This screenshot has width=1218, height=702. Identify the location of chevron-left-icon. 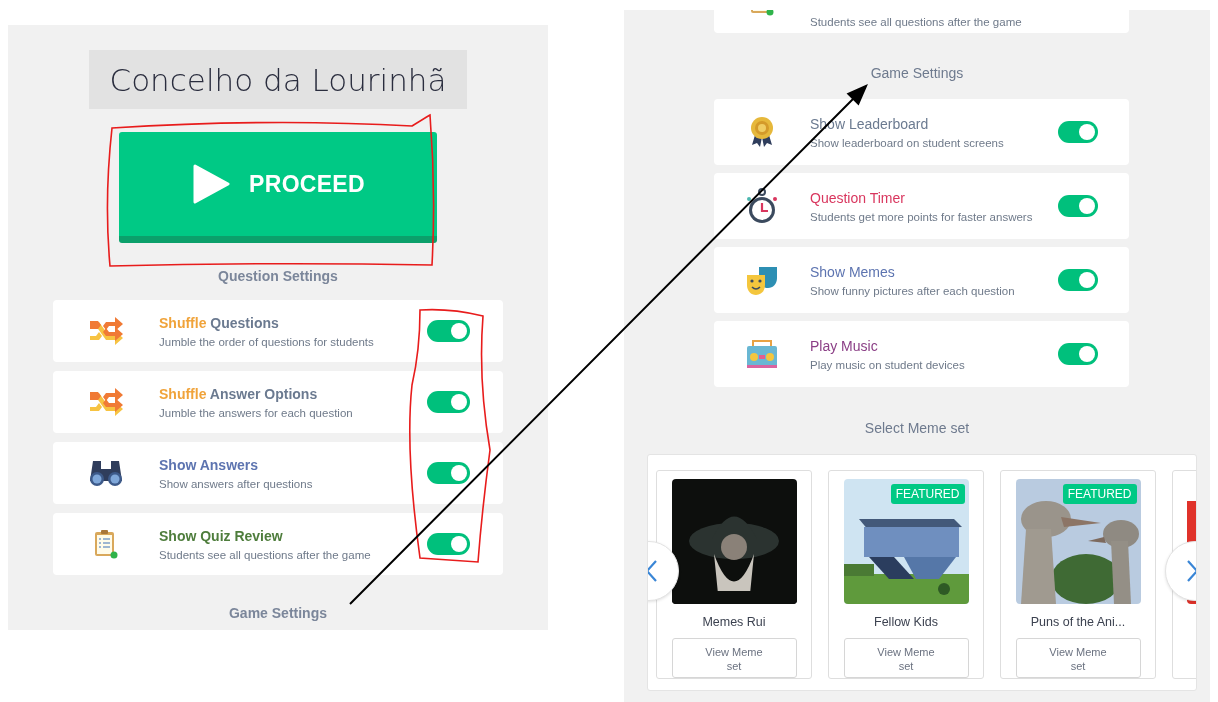
(653, 571).